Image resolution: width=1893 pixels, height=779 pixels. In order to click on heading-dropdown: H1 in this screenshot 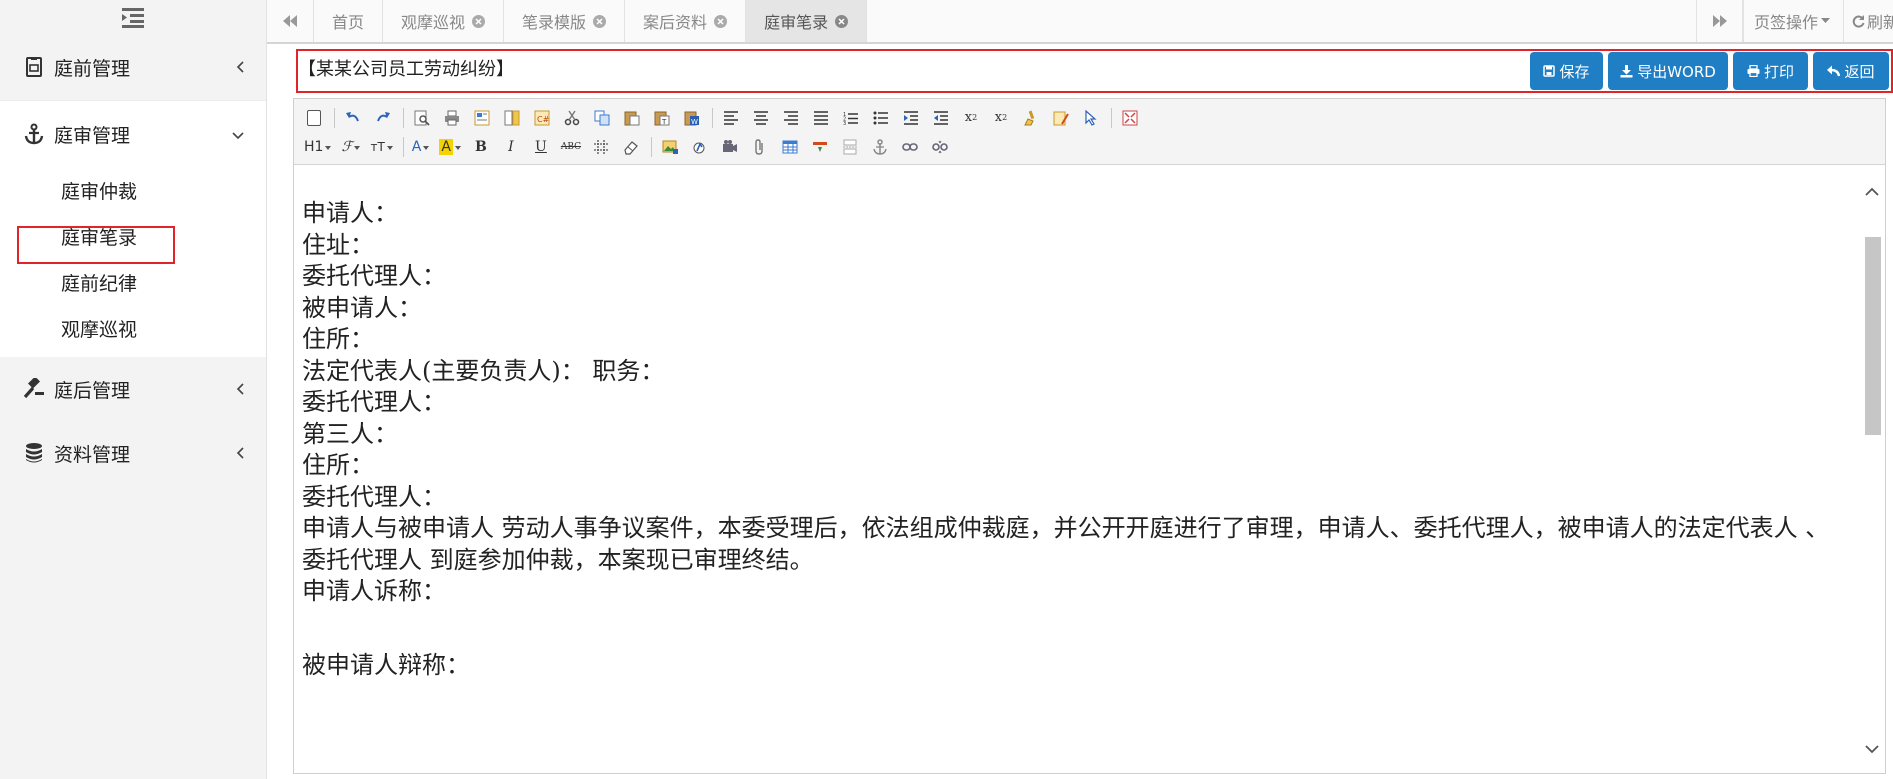, I will do `click(318, 147)`.